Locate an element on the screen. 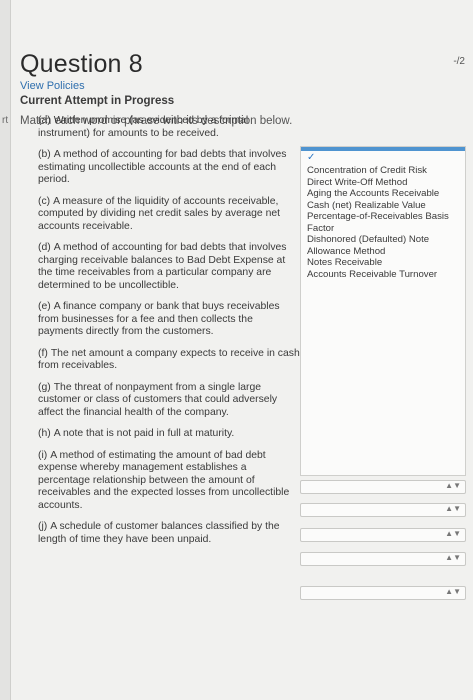 Image resolution: width=473 pixels, height=700 pixels. options-header-bar is located at coordinates (383, 149).